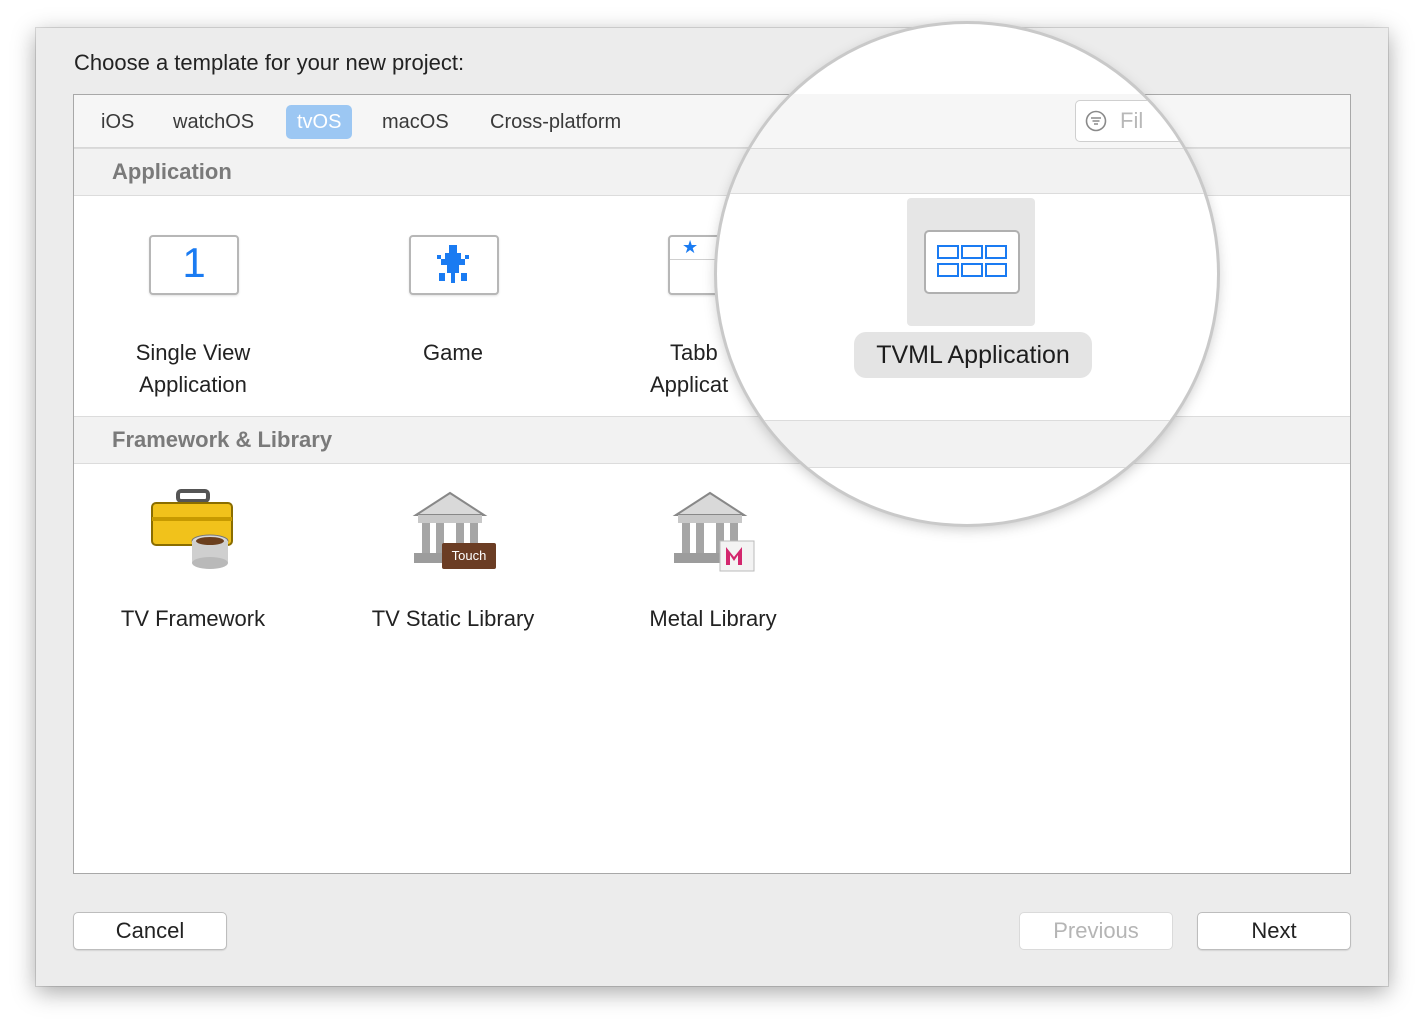  What do you see at coordinates (973, 355) in the screenshot?
I see `tvml-application-label: TVML Application` at bounding box center [973, 355].